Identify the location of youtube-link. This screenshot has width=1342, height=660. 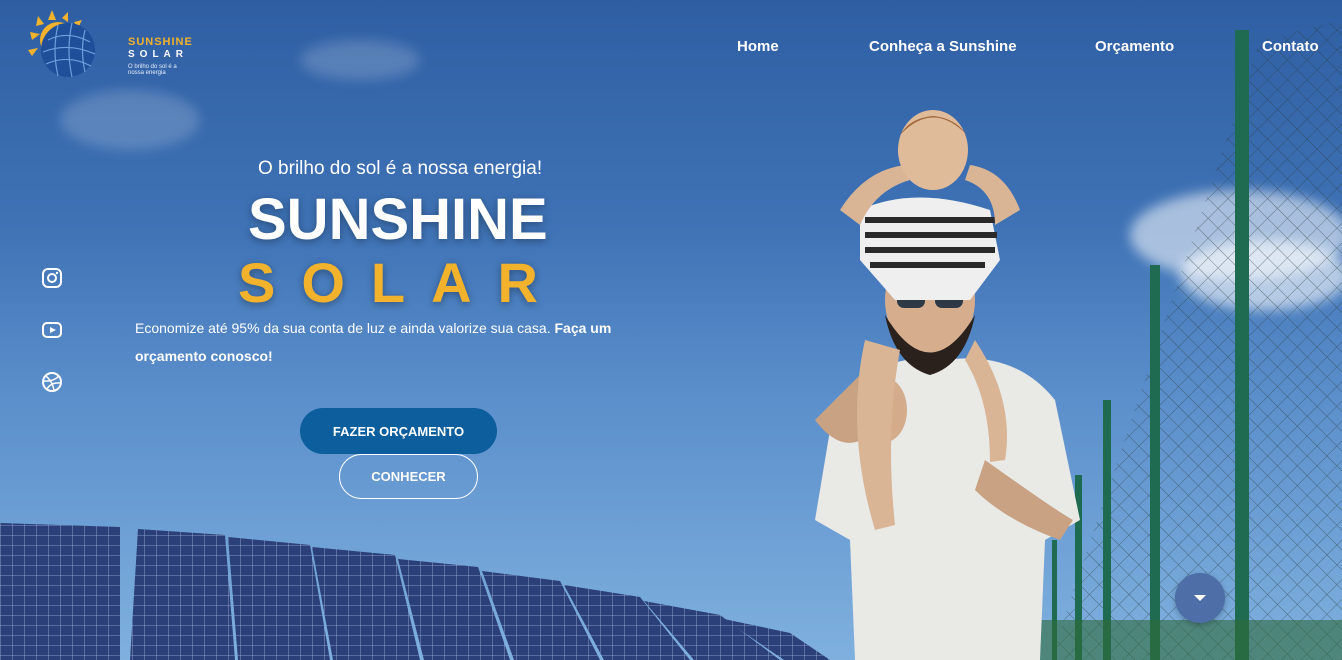
(52, 330).